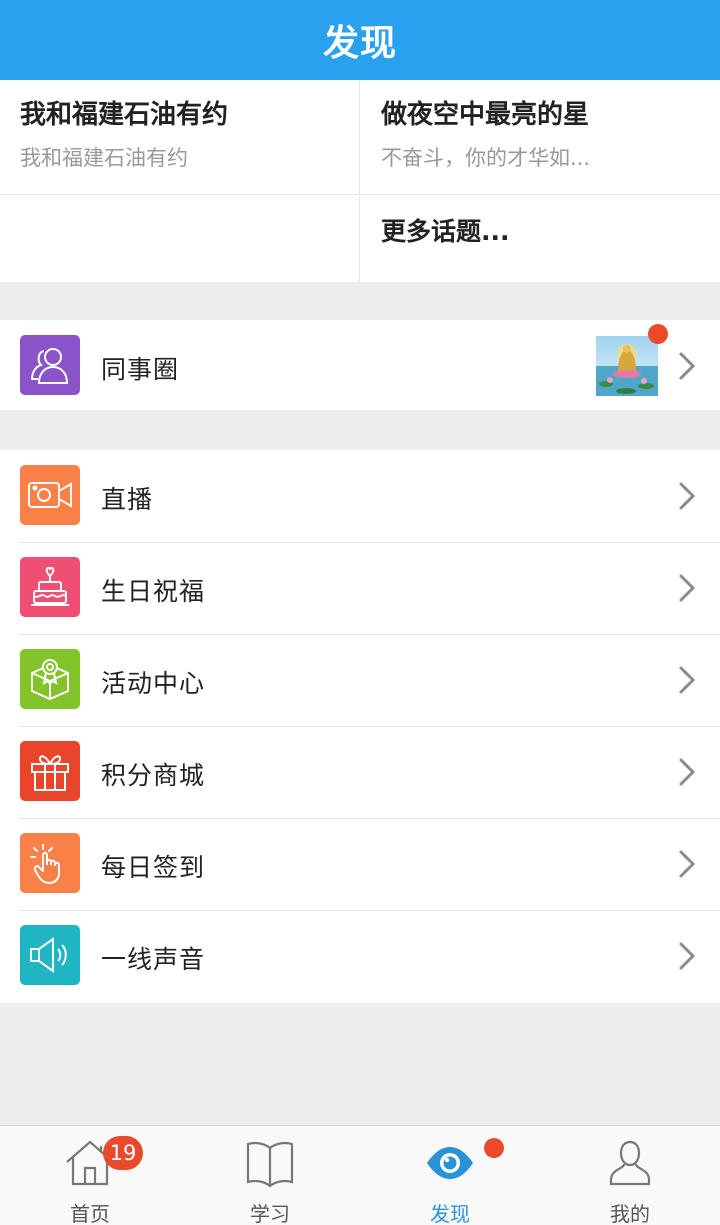 The image size is (720, 1225). Describe the element at coordinates (270, 1213) in the screenshot. I see `tab-label: 学习` at that location.